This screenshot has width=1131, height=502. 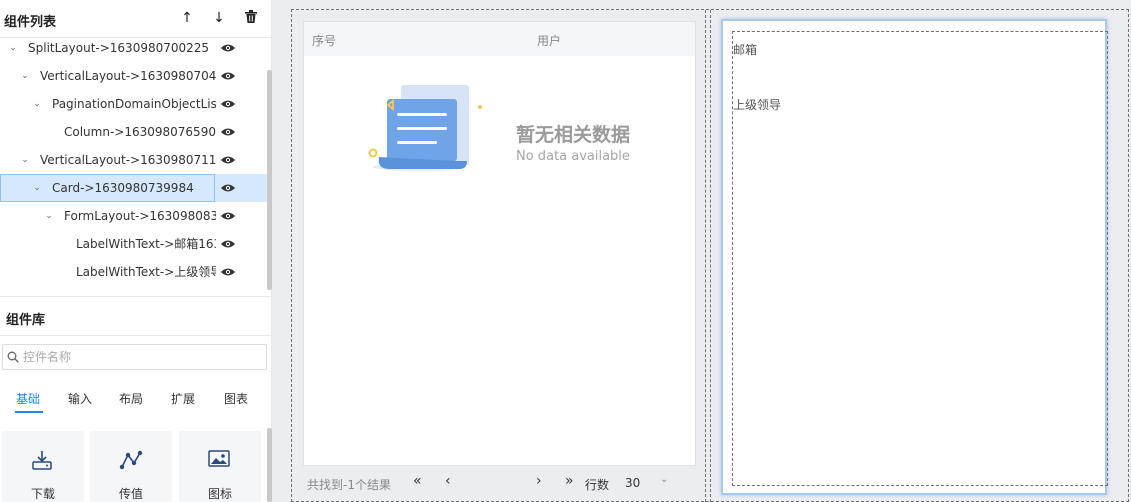 What do you see at coordinates (140, 216) in the screenshot?
I see `tree-node-label: FormLayout->163098083606` at bounding box center [140, 216].